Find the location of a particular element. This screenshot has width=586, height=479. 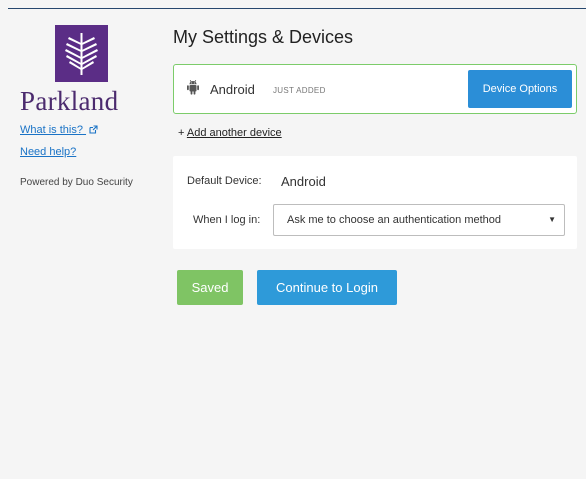

add-device-plus: + is located at coordinates (182, 133).